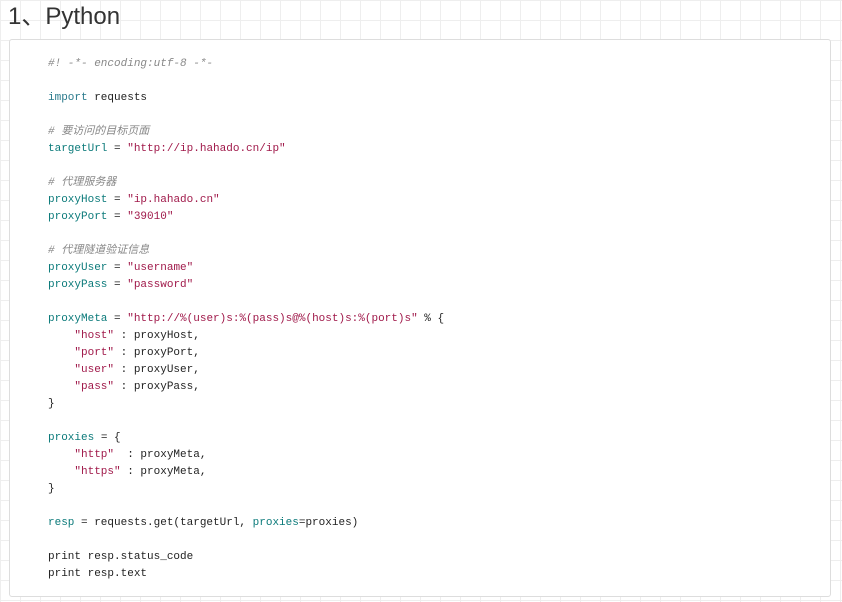 The width and height of the screenshot is (842, 602). What do you see at coordinates (246, 200) in the screenshot?
I see `code-line: proxyHost = "ip.hahado.cn"` at bounding box center [246, 200].